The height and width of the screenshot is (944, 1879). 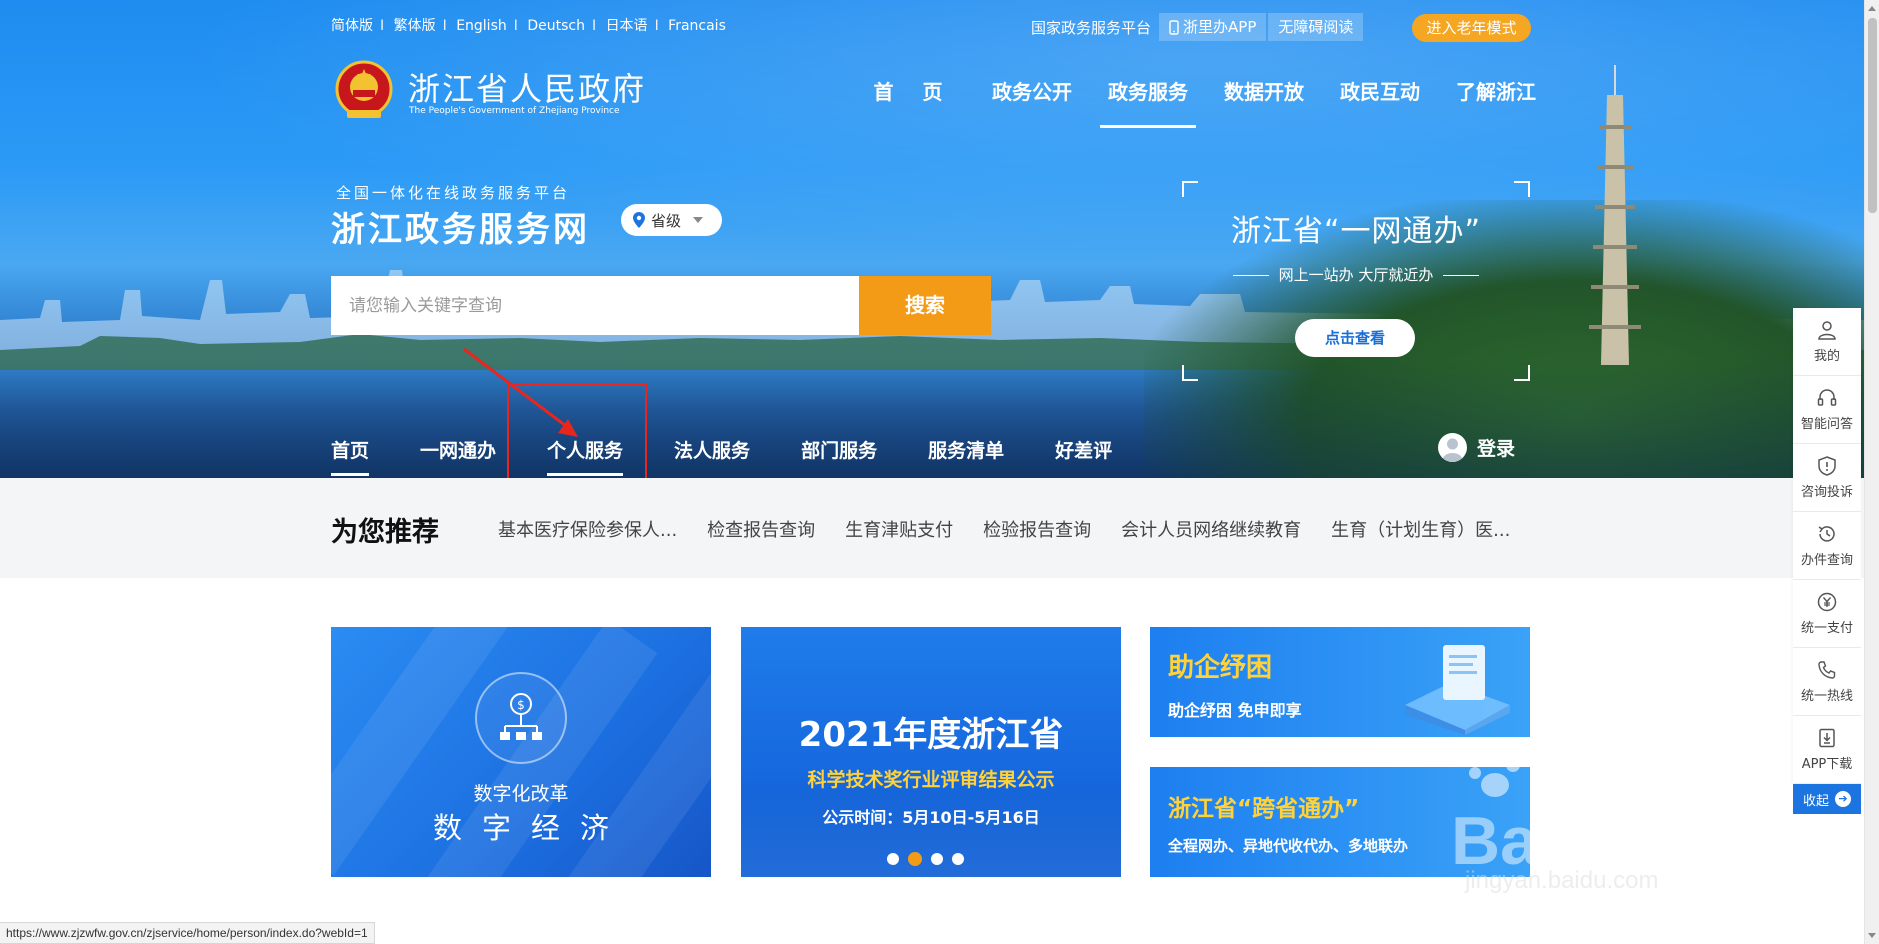 I want to click on sidebar-item-hotline: 统一热线, so click(x=1827, y=682).